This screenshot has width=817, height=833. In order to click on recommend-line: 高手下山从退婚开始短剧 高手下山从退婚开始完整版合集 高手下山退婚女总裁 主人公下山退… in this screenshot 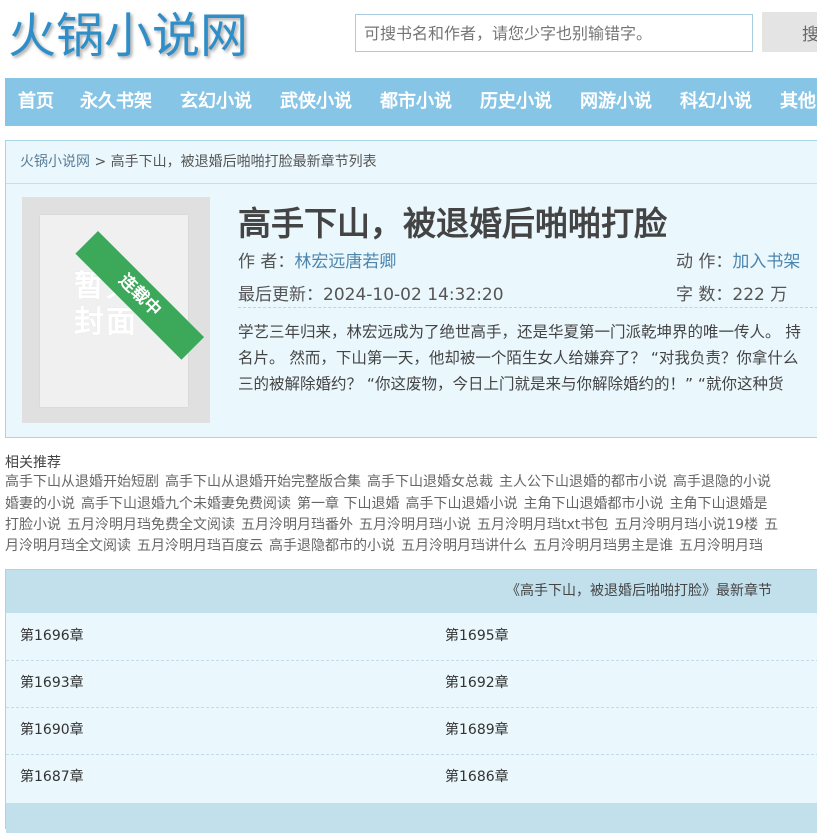, I will do `click(391, 482)`.